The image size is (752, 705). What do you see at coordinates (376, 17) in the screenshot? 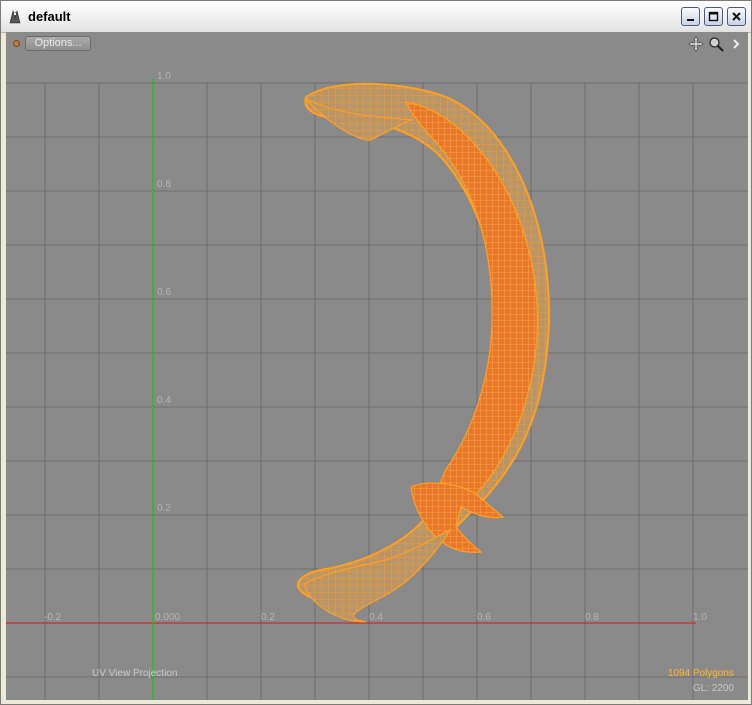
I see `title-bar: default` at bounding box center [376, 17].